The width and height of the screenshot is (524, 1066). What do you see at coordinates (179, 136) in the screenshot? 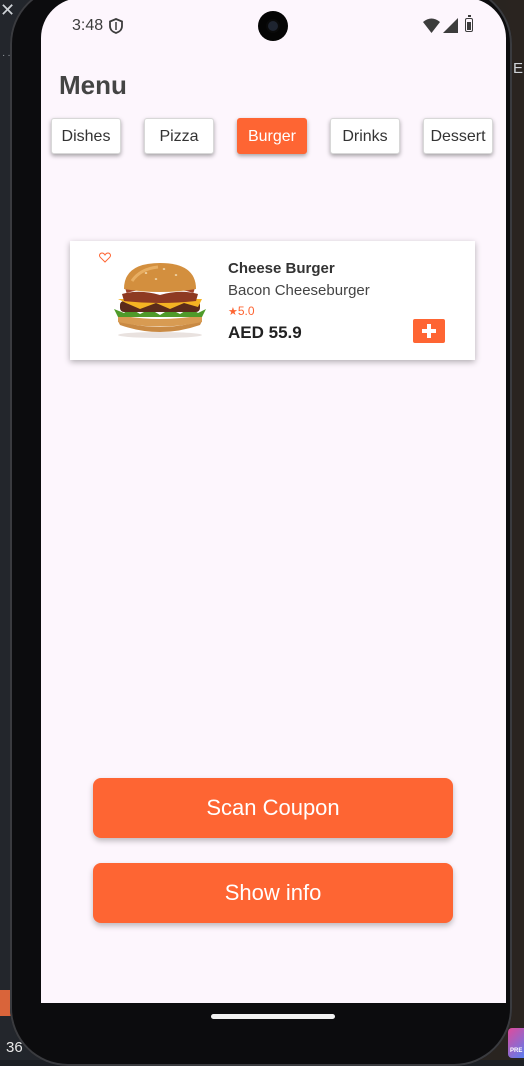
I see `tab-pizza: Pizza` at bounding box center [179, 136].